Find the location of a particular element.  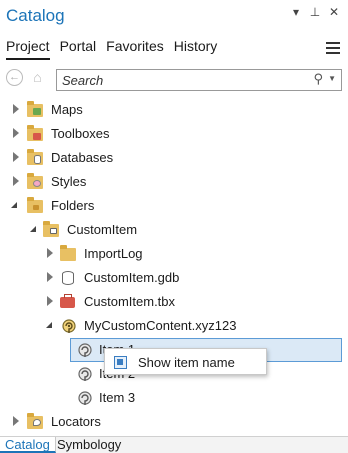

tree-item-label: CustomItem.tbx is located at coordinates (130, 301).